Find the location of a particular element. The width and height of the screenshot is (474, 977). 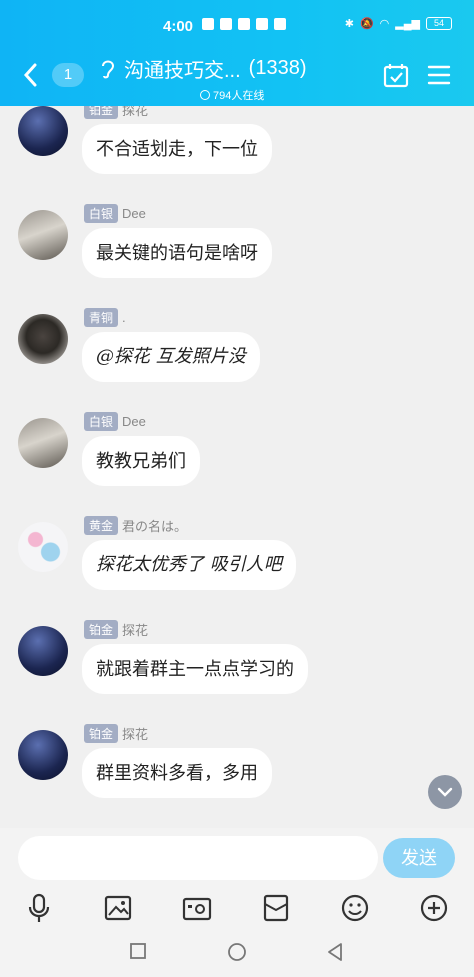

status-right: ✱ 🔕 ◠ ▂▄▆ 54 is located at coordinates (398, 23).